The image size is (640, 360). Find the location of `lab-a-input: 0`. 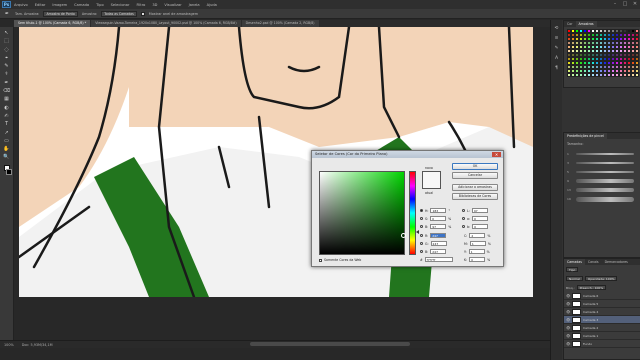

lab-a-input: 0 is located at coordinates (480, 218).